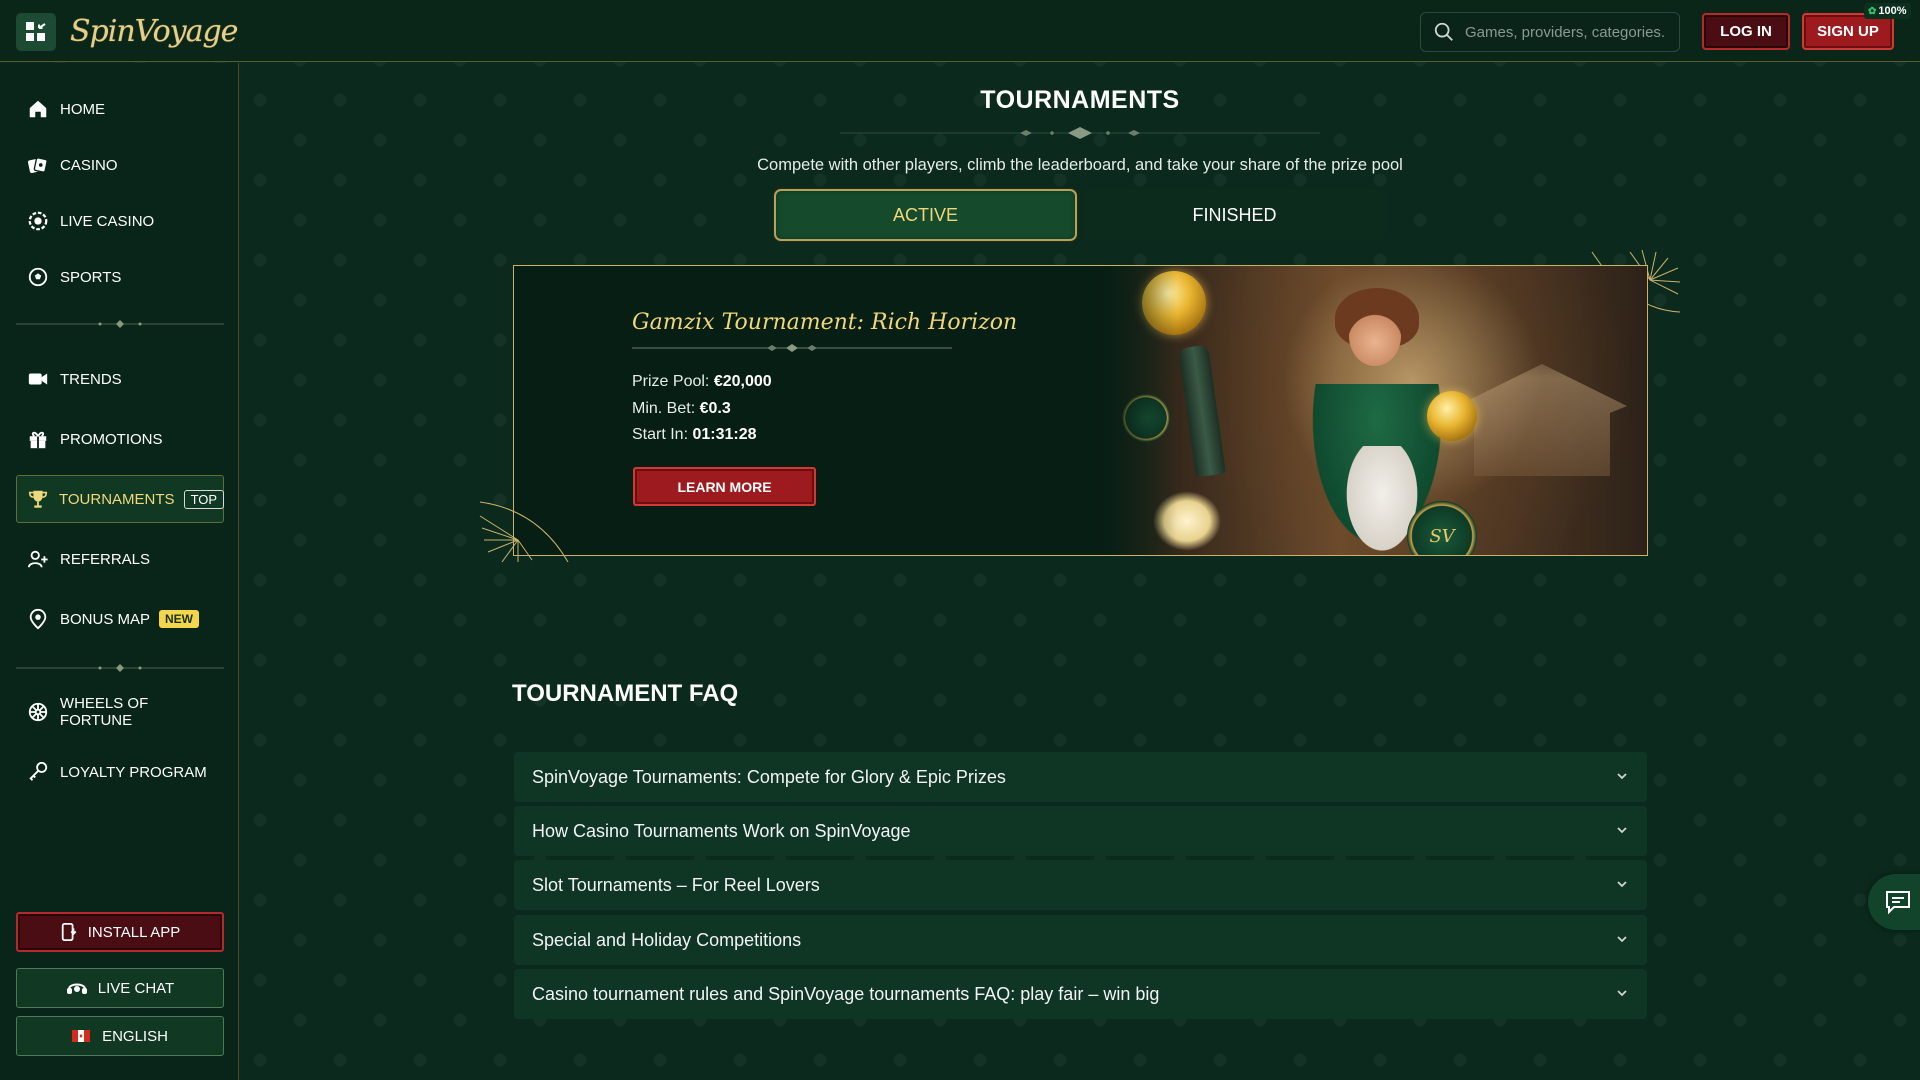 The width and height of the screenshot is (1920, 1080). What do you see at coordinates (38, 712) in the screenshot?
I see `wheel-icon` at bounding box center [38, 712].